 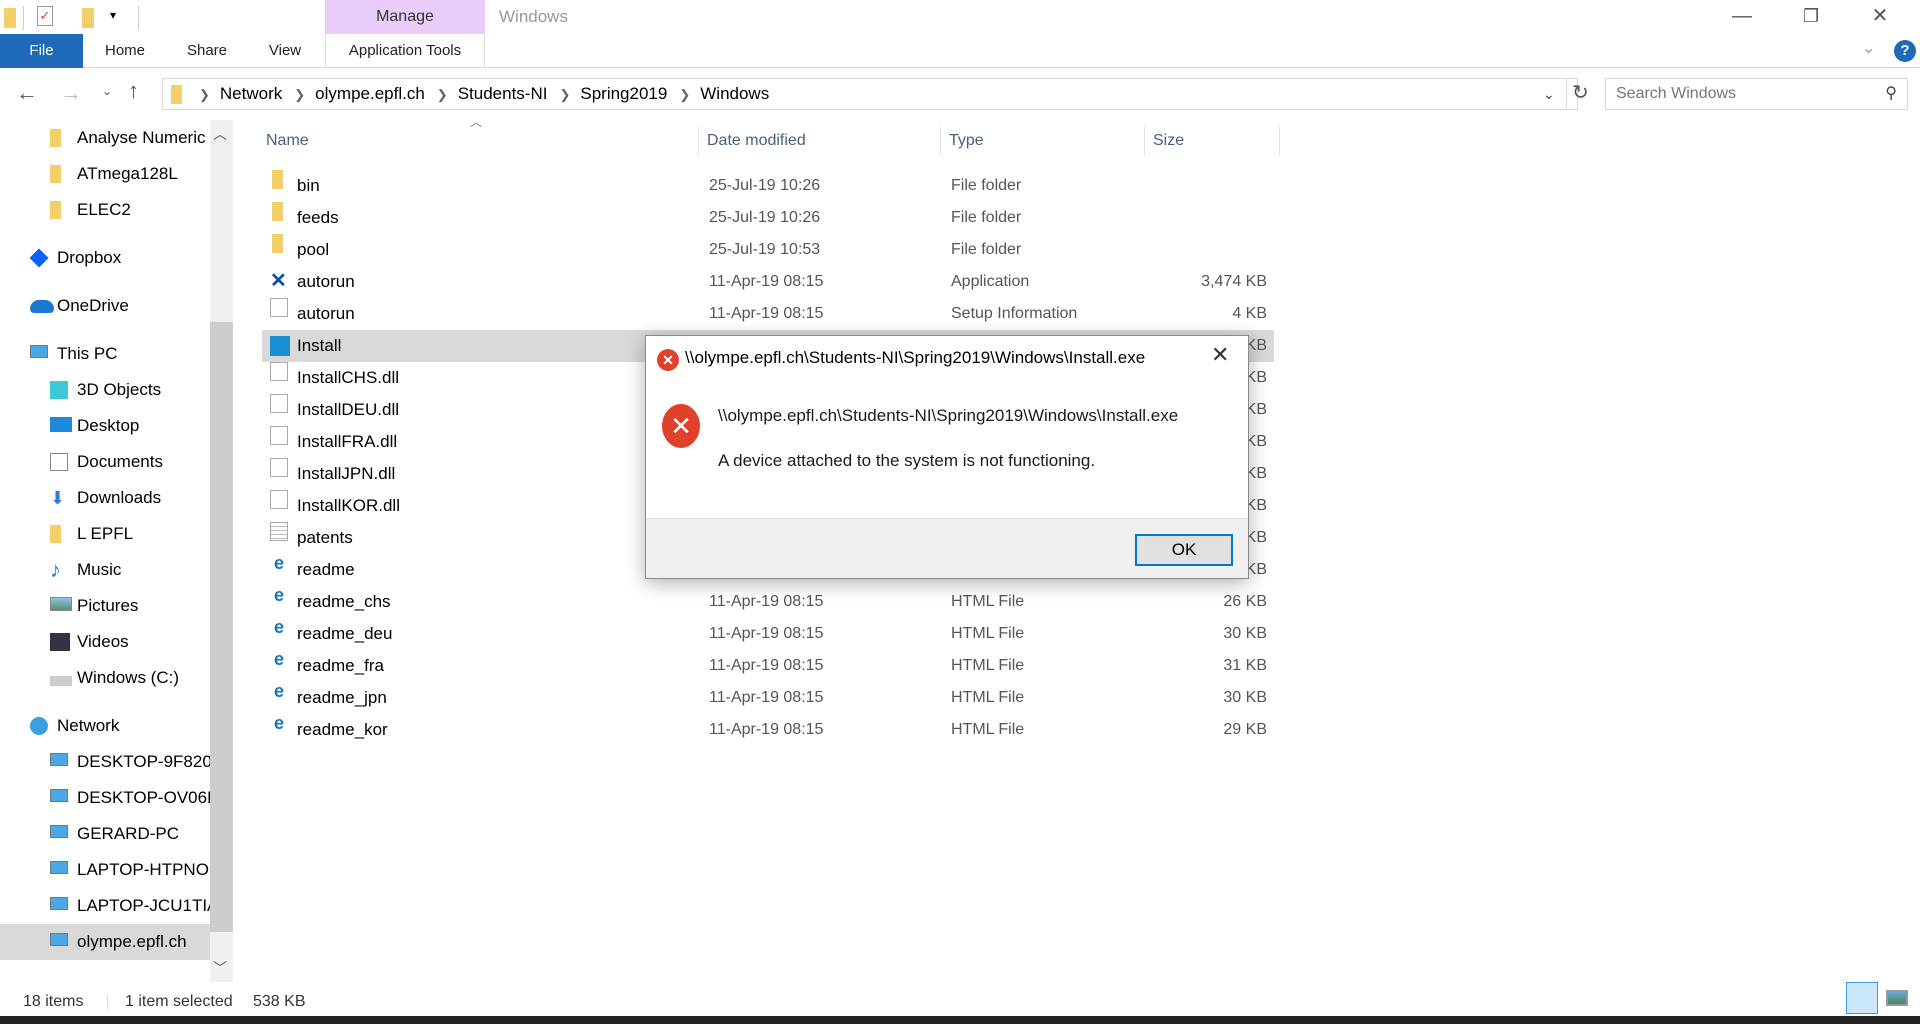 I want to click on dialog-close-button: ✕, so click(x=1220, y=355).